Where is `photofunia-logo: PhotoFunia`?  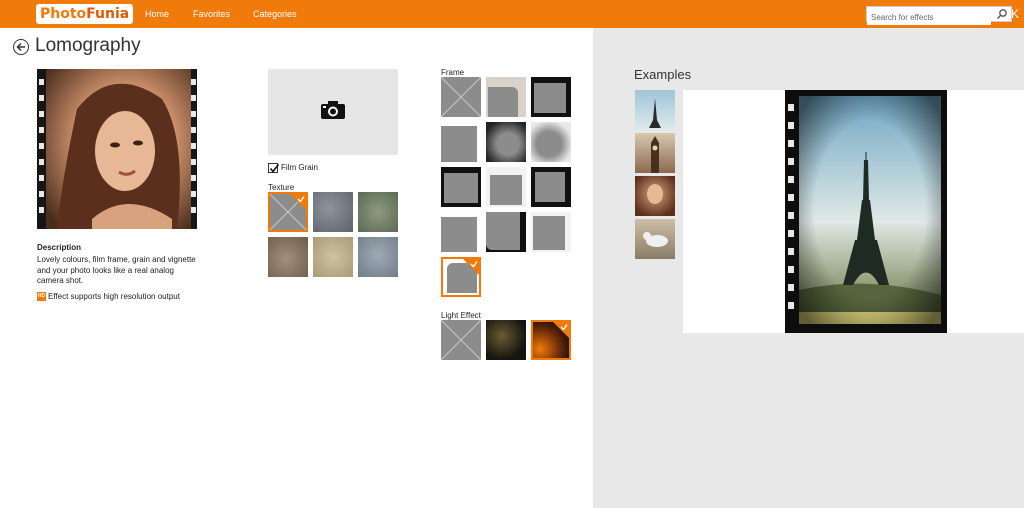 photofunia-logo: PhotoFunia is located at coordinates (85, 14).